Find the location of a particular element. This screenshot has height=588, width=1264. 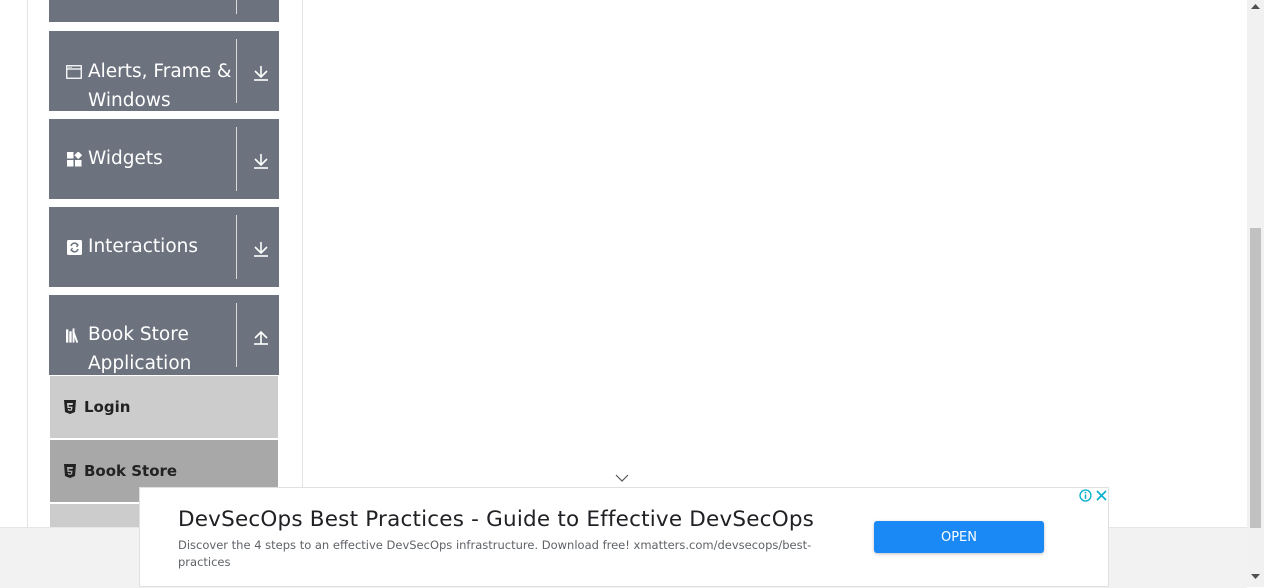

window-icon is located at coordinates (74, 72).